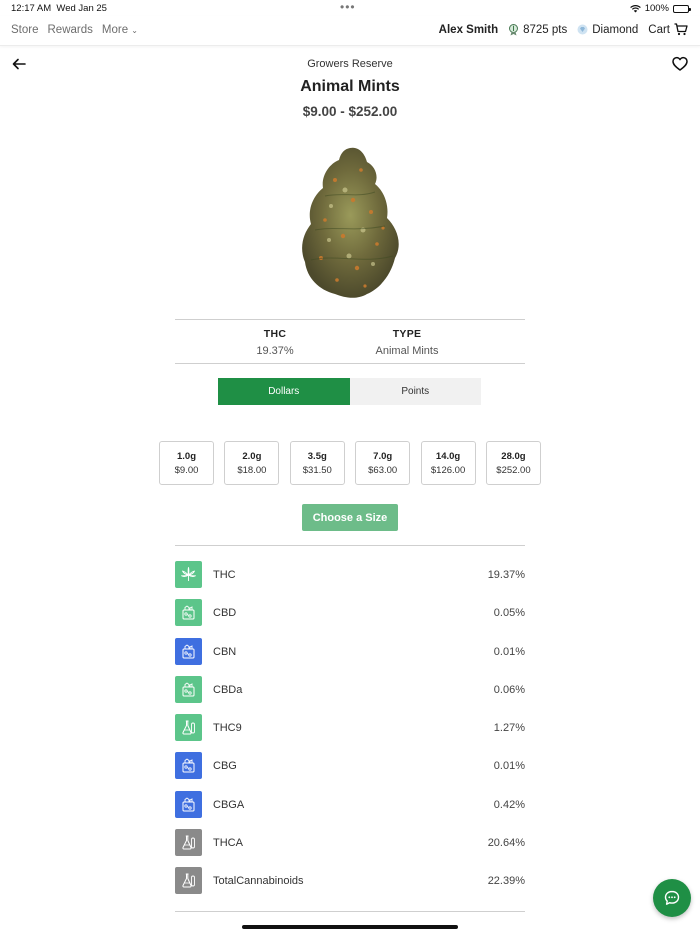 The image size is (700, 934). What do you see at coordinates (668, 29) in the screenshot?
I see `cart-button: Cart` at bounding box center [668, 29].